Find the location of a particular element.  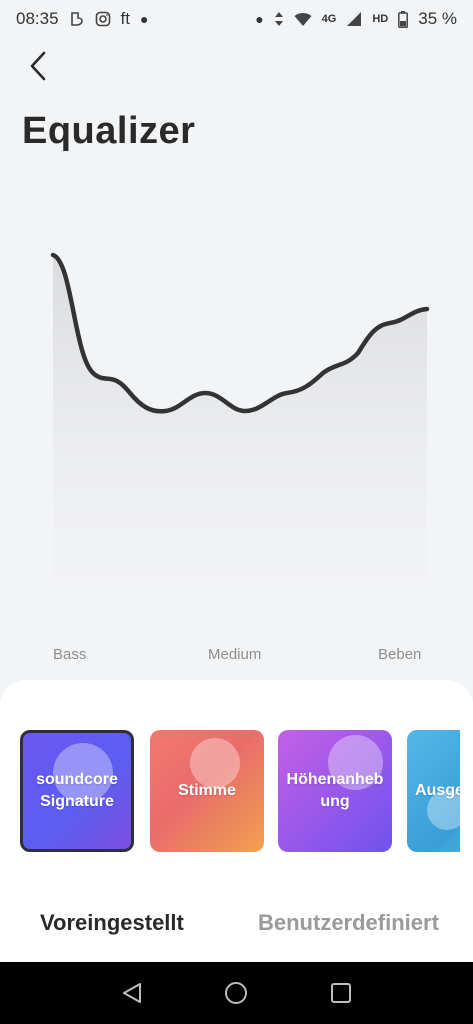

signal-icon is located at coordinates (354, 19).